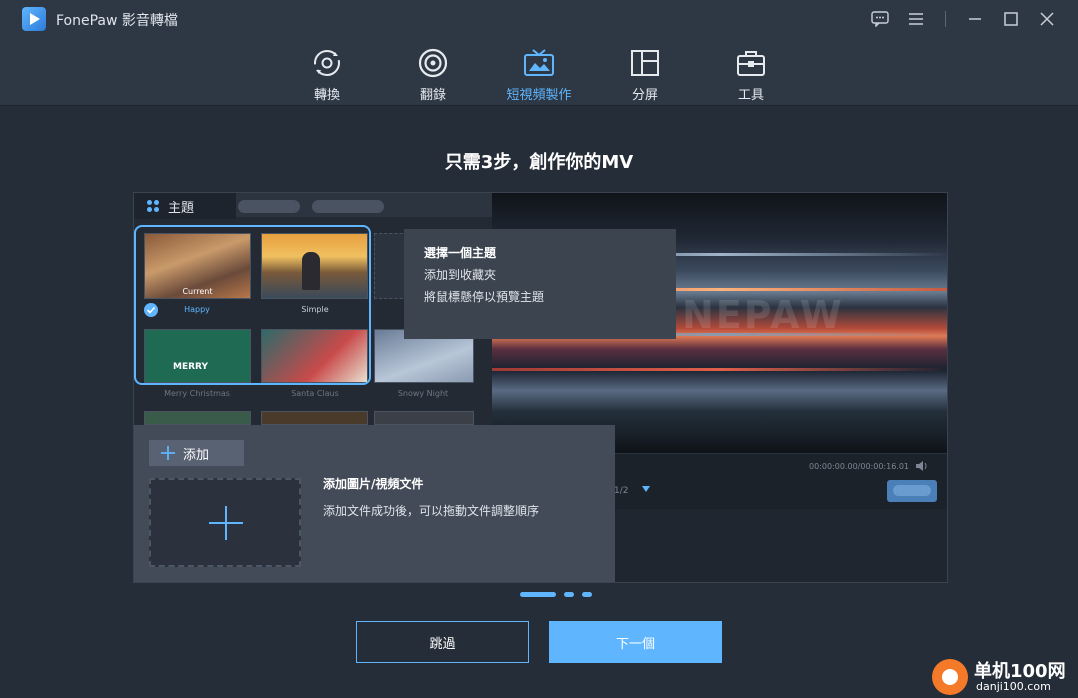 This screenshot has width=1078, height=698. What do you see at coordinates (539, 19) in the screenshot?
I see `title-bar: FonePaw 影音轉檔` at bounding box center [539, 19].